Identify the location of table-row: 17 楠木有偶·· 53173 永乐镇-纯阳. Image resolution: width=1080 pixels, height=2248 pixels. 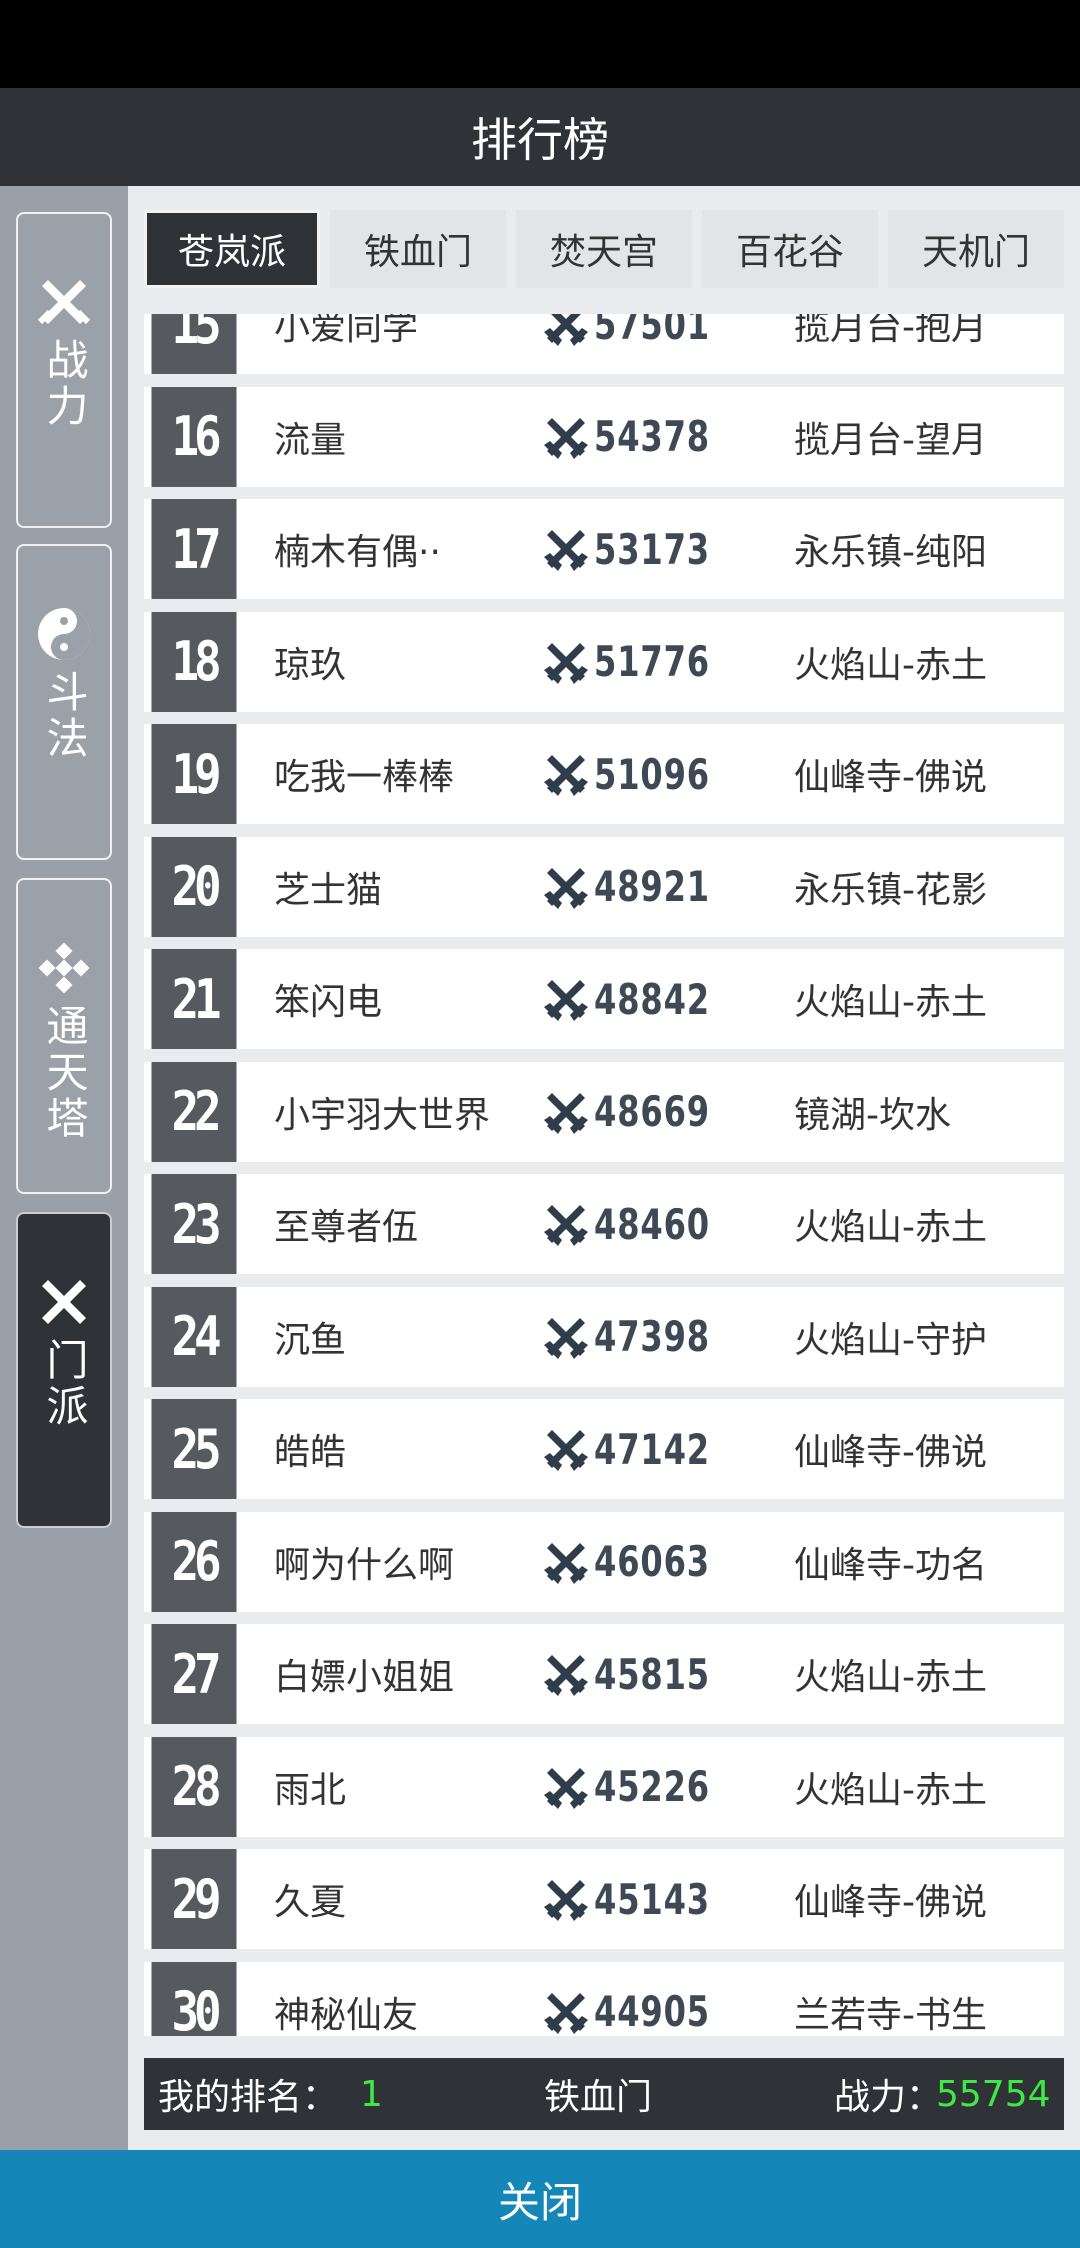
(604, 549).